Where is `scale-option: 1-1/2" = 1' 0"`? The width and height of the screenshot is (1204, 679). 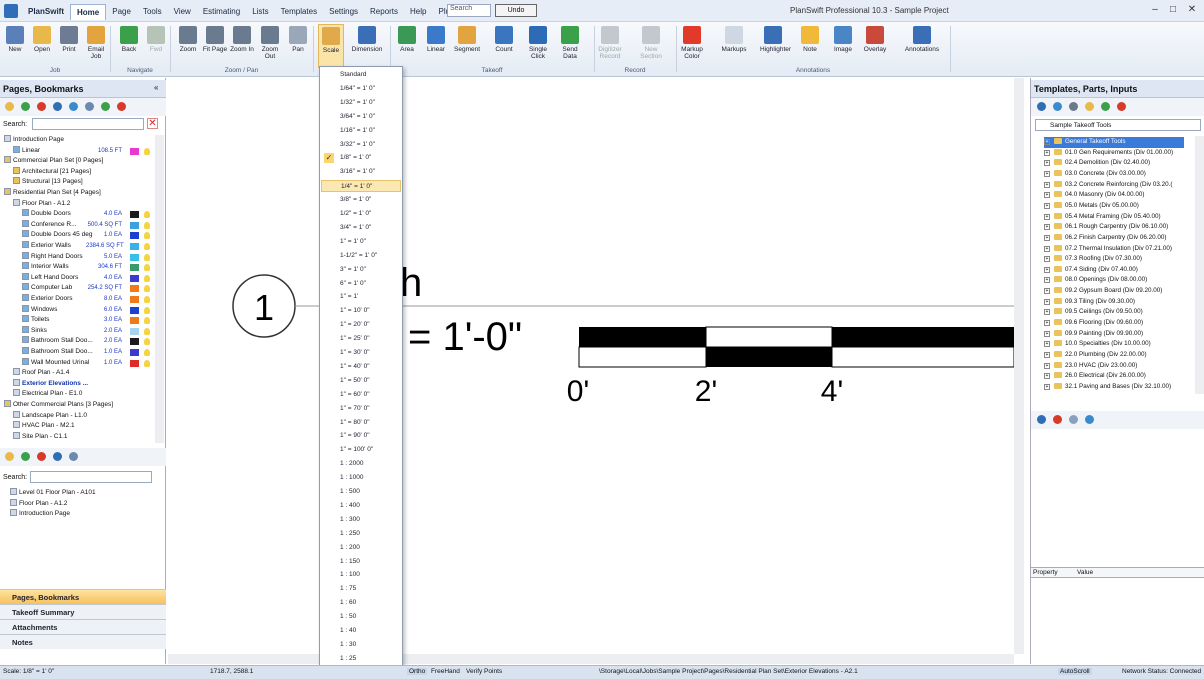
scale-option: 1-1/2" = 1' 0" is located at coordinates (361, 256).